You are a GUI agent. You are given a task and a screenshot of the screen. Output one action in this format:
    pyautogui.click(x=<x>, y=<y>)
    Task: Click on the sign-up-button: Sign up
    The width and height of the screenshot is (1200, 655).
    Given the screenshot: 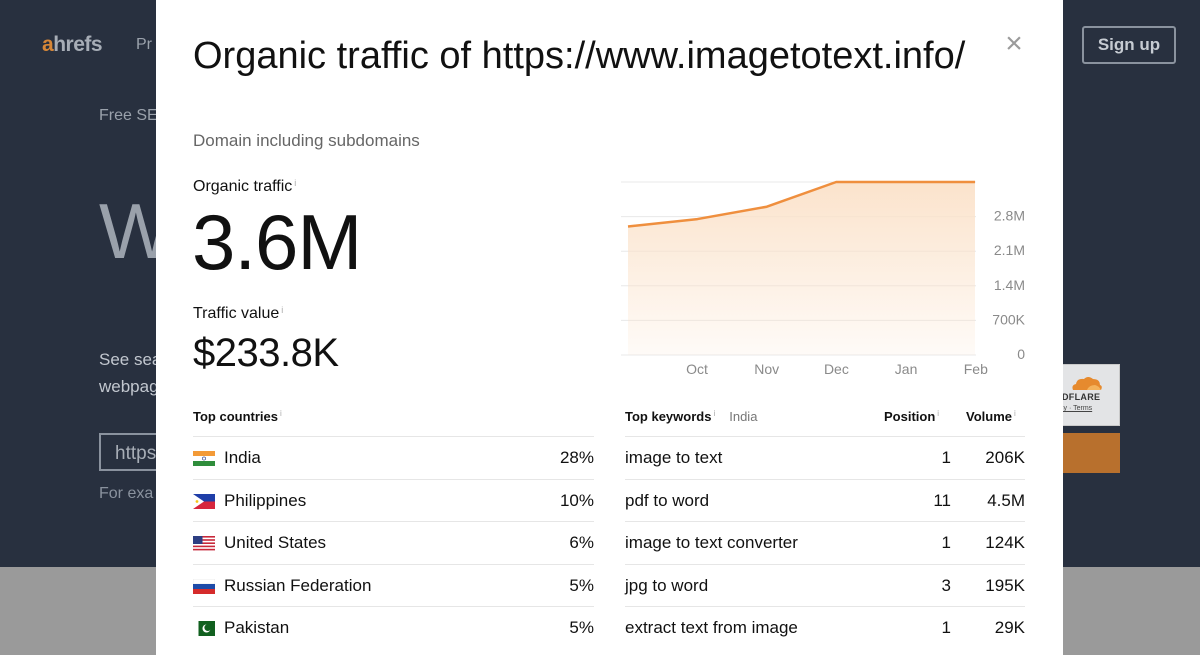 What is the action you would take?
    pyautogui.click(x=1129, y=45)
    